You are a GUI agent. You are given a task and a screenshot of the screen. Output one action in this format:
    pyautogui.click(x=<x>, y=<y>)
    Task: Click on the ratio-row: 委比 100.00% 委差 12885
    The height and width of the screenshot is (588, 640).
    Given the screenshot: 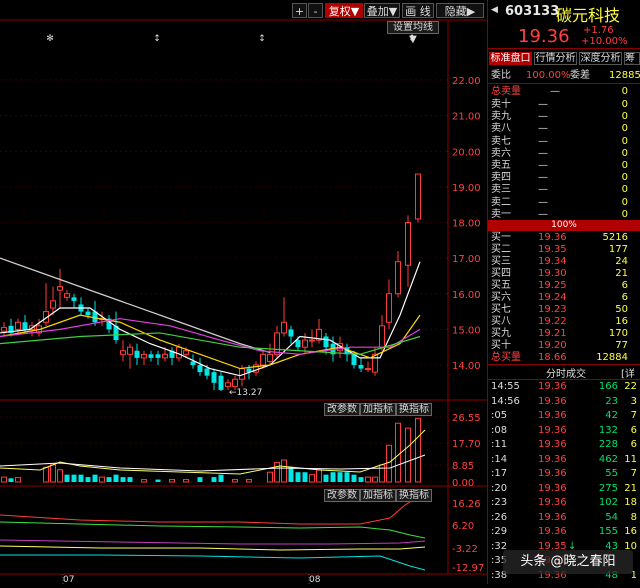 What is the action you would take?
    pyautogui.click(x=564, y=76)
    